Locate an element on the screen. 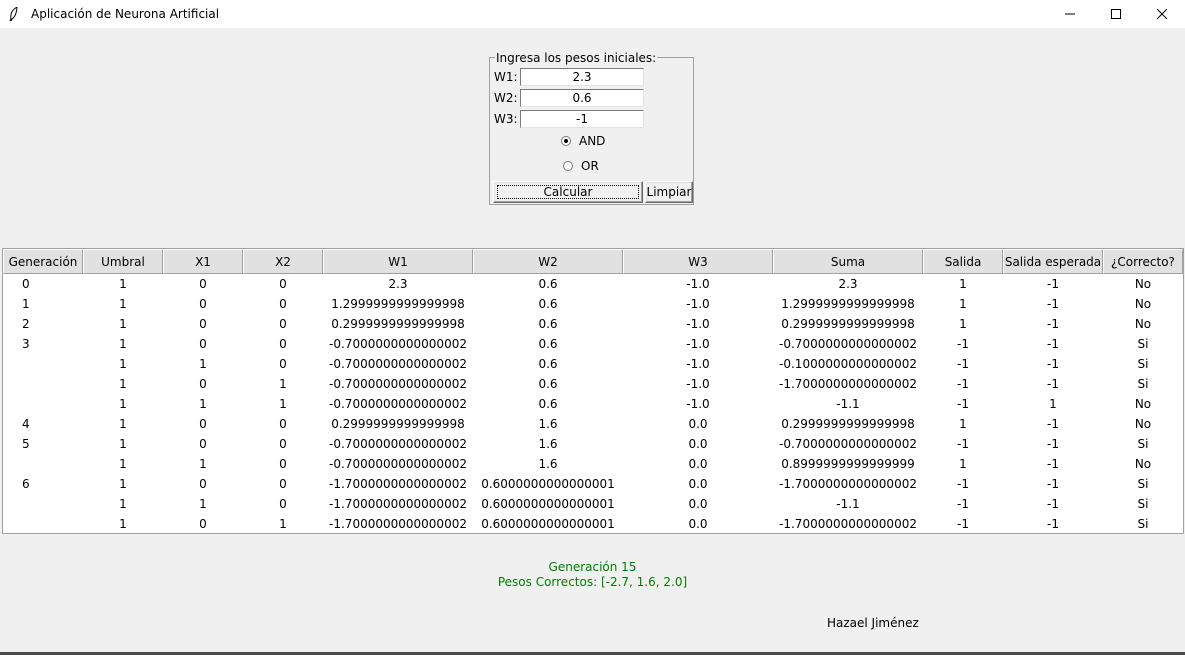 Image resolution: width=1185 pixels, height=655 pixels. and-radio: AND is located at coordinates (583, 141).